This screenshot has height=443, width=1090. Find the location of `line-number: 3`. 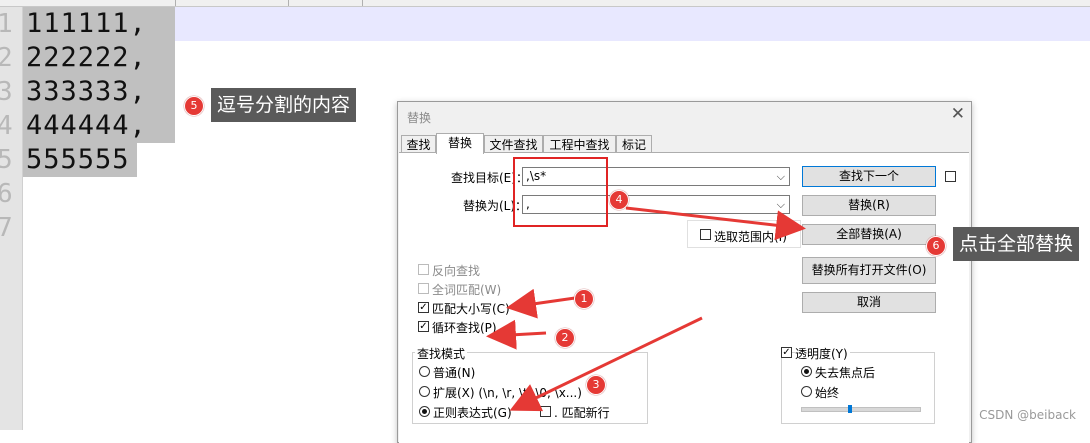

line-number: 3 is located at coordinates (6, 92).